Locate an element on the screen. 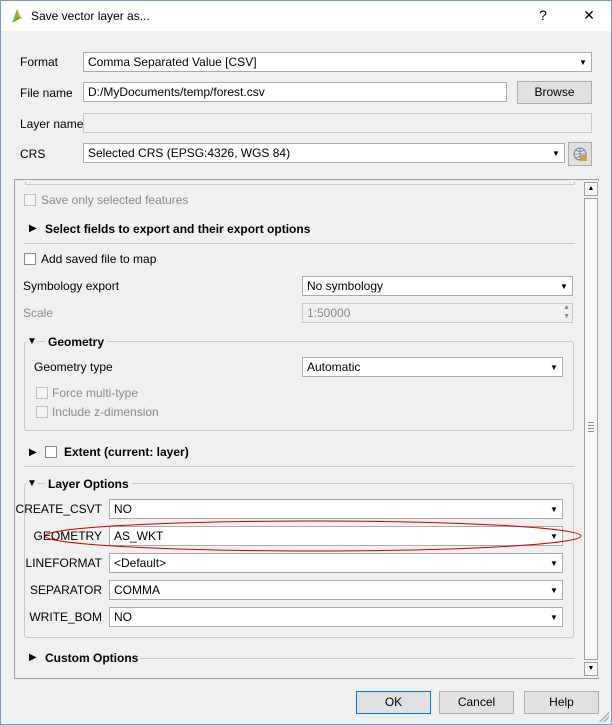 The width and height of the screenshot is (612, 725). crs-label: CRS is located at coordinates (33, 154).